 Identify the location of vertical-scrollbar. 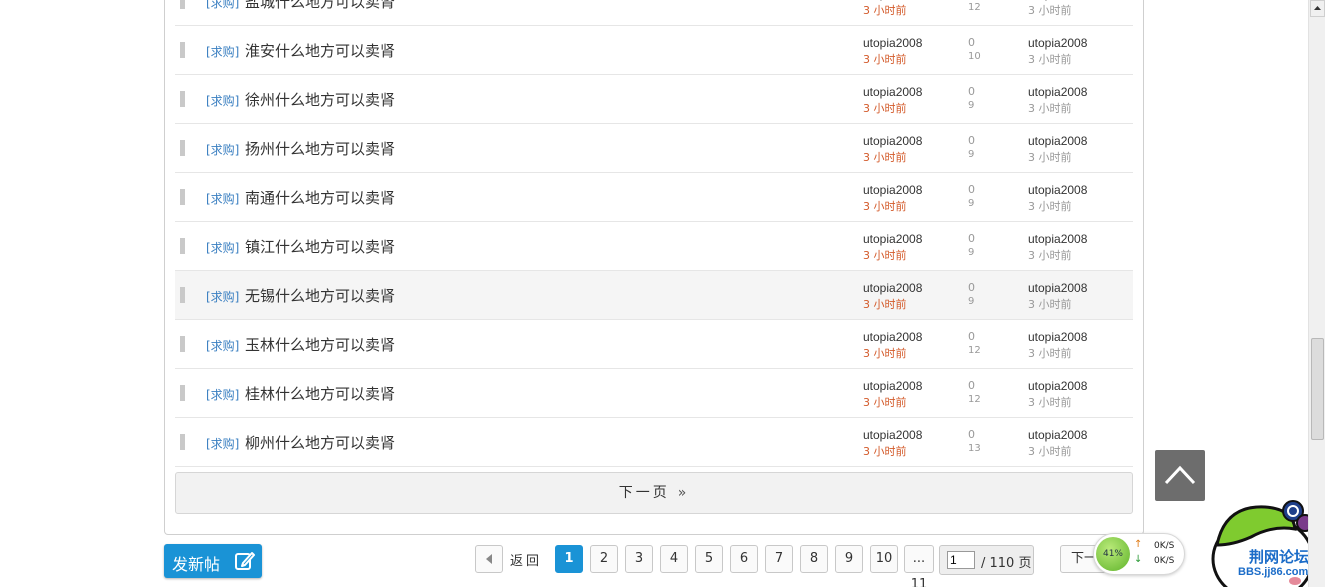
(1316, 293).